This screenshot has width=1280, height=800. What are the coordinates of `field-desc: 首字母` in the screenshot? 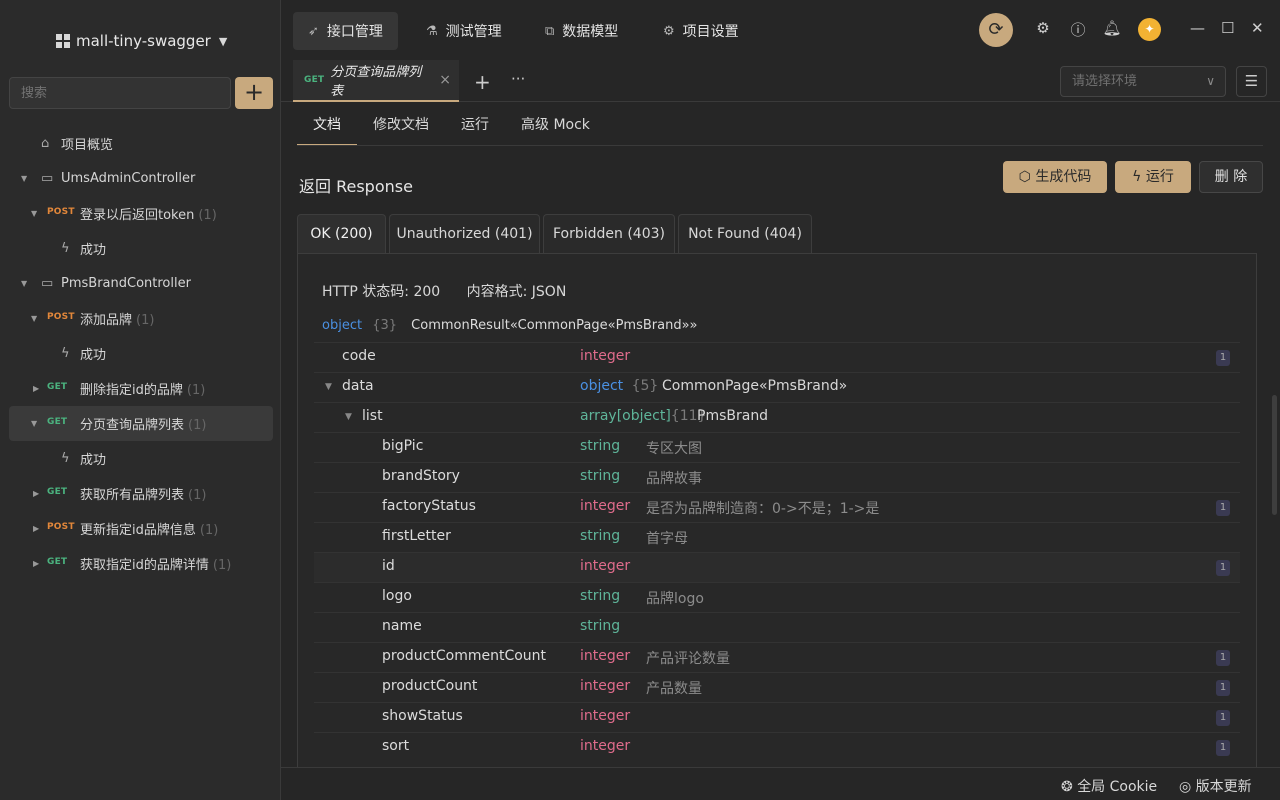 It's located at (667, 539).